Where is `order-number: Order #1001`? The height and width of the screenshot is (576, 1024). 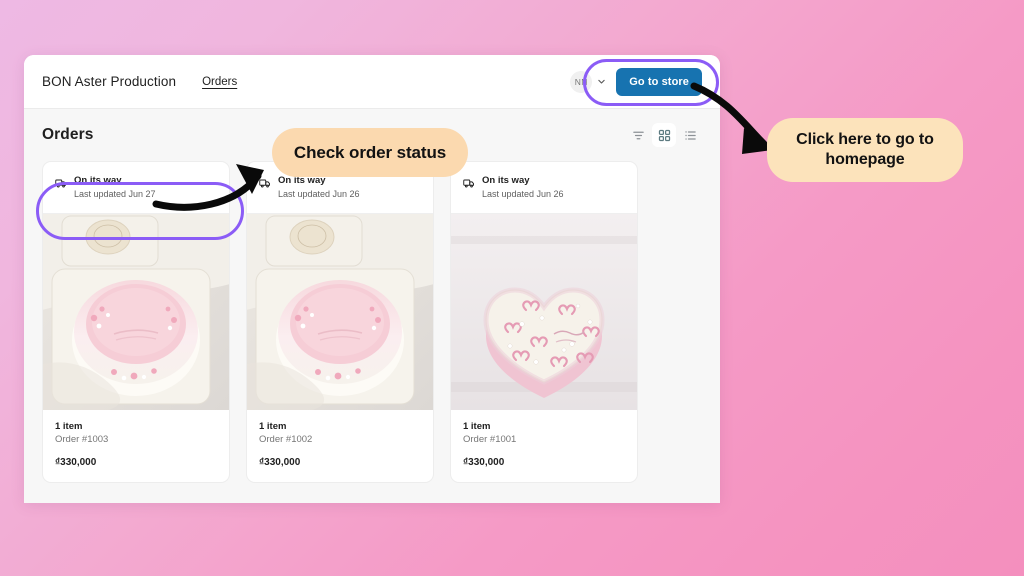
order-number: Order #1001 is located at coordinates (490, 440).